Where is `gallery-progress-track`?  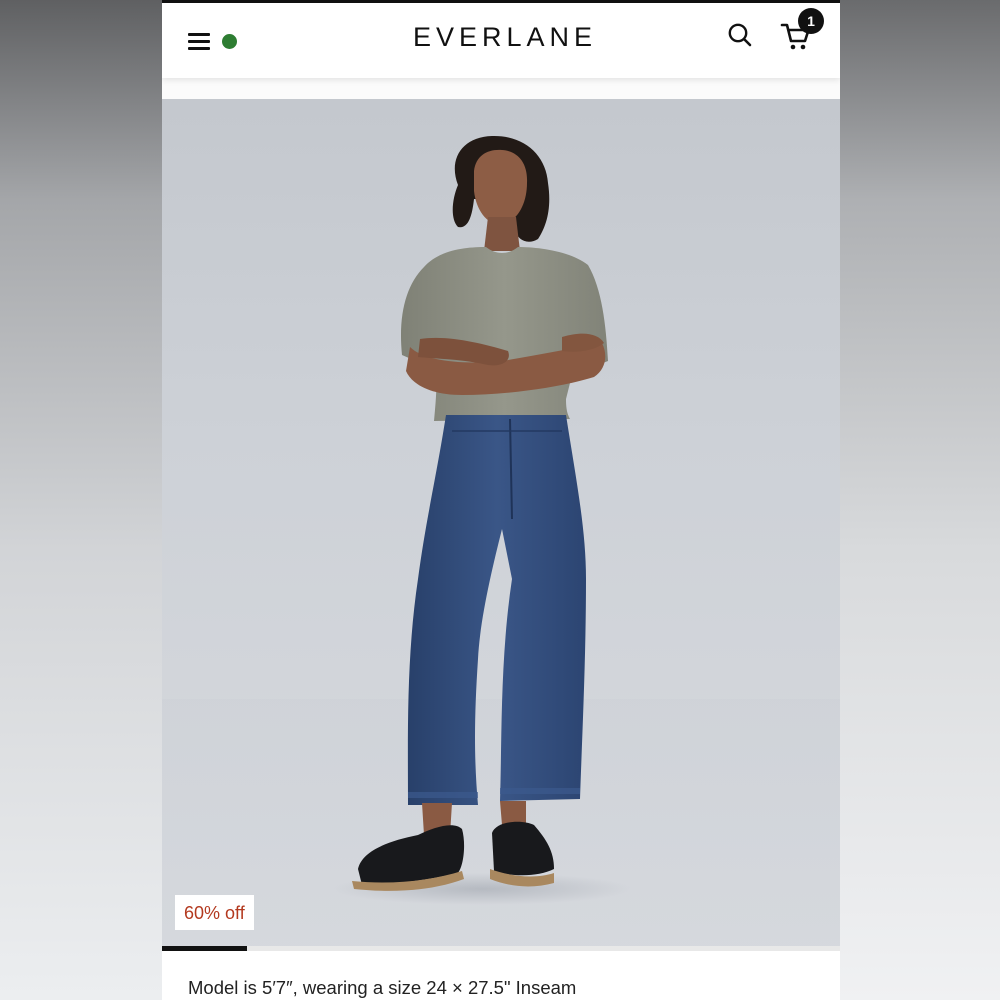
gallery-progress-track is located at coordinates (501, 948).